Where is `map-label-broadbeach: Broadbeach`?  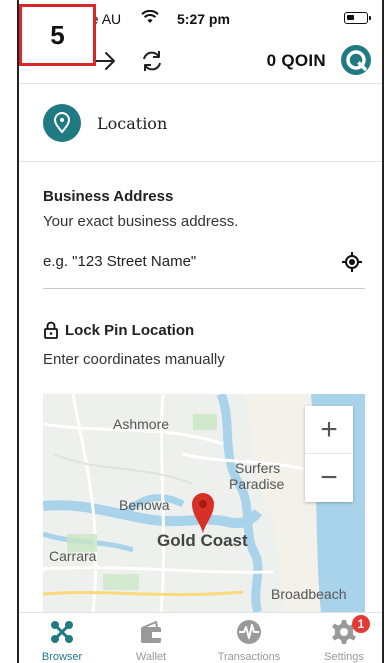
map-label-broadbeach: Broadbeach is located at coordinates (309, 594).